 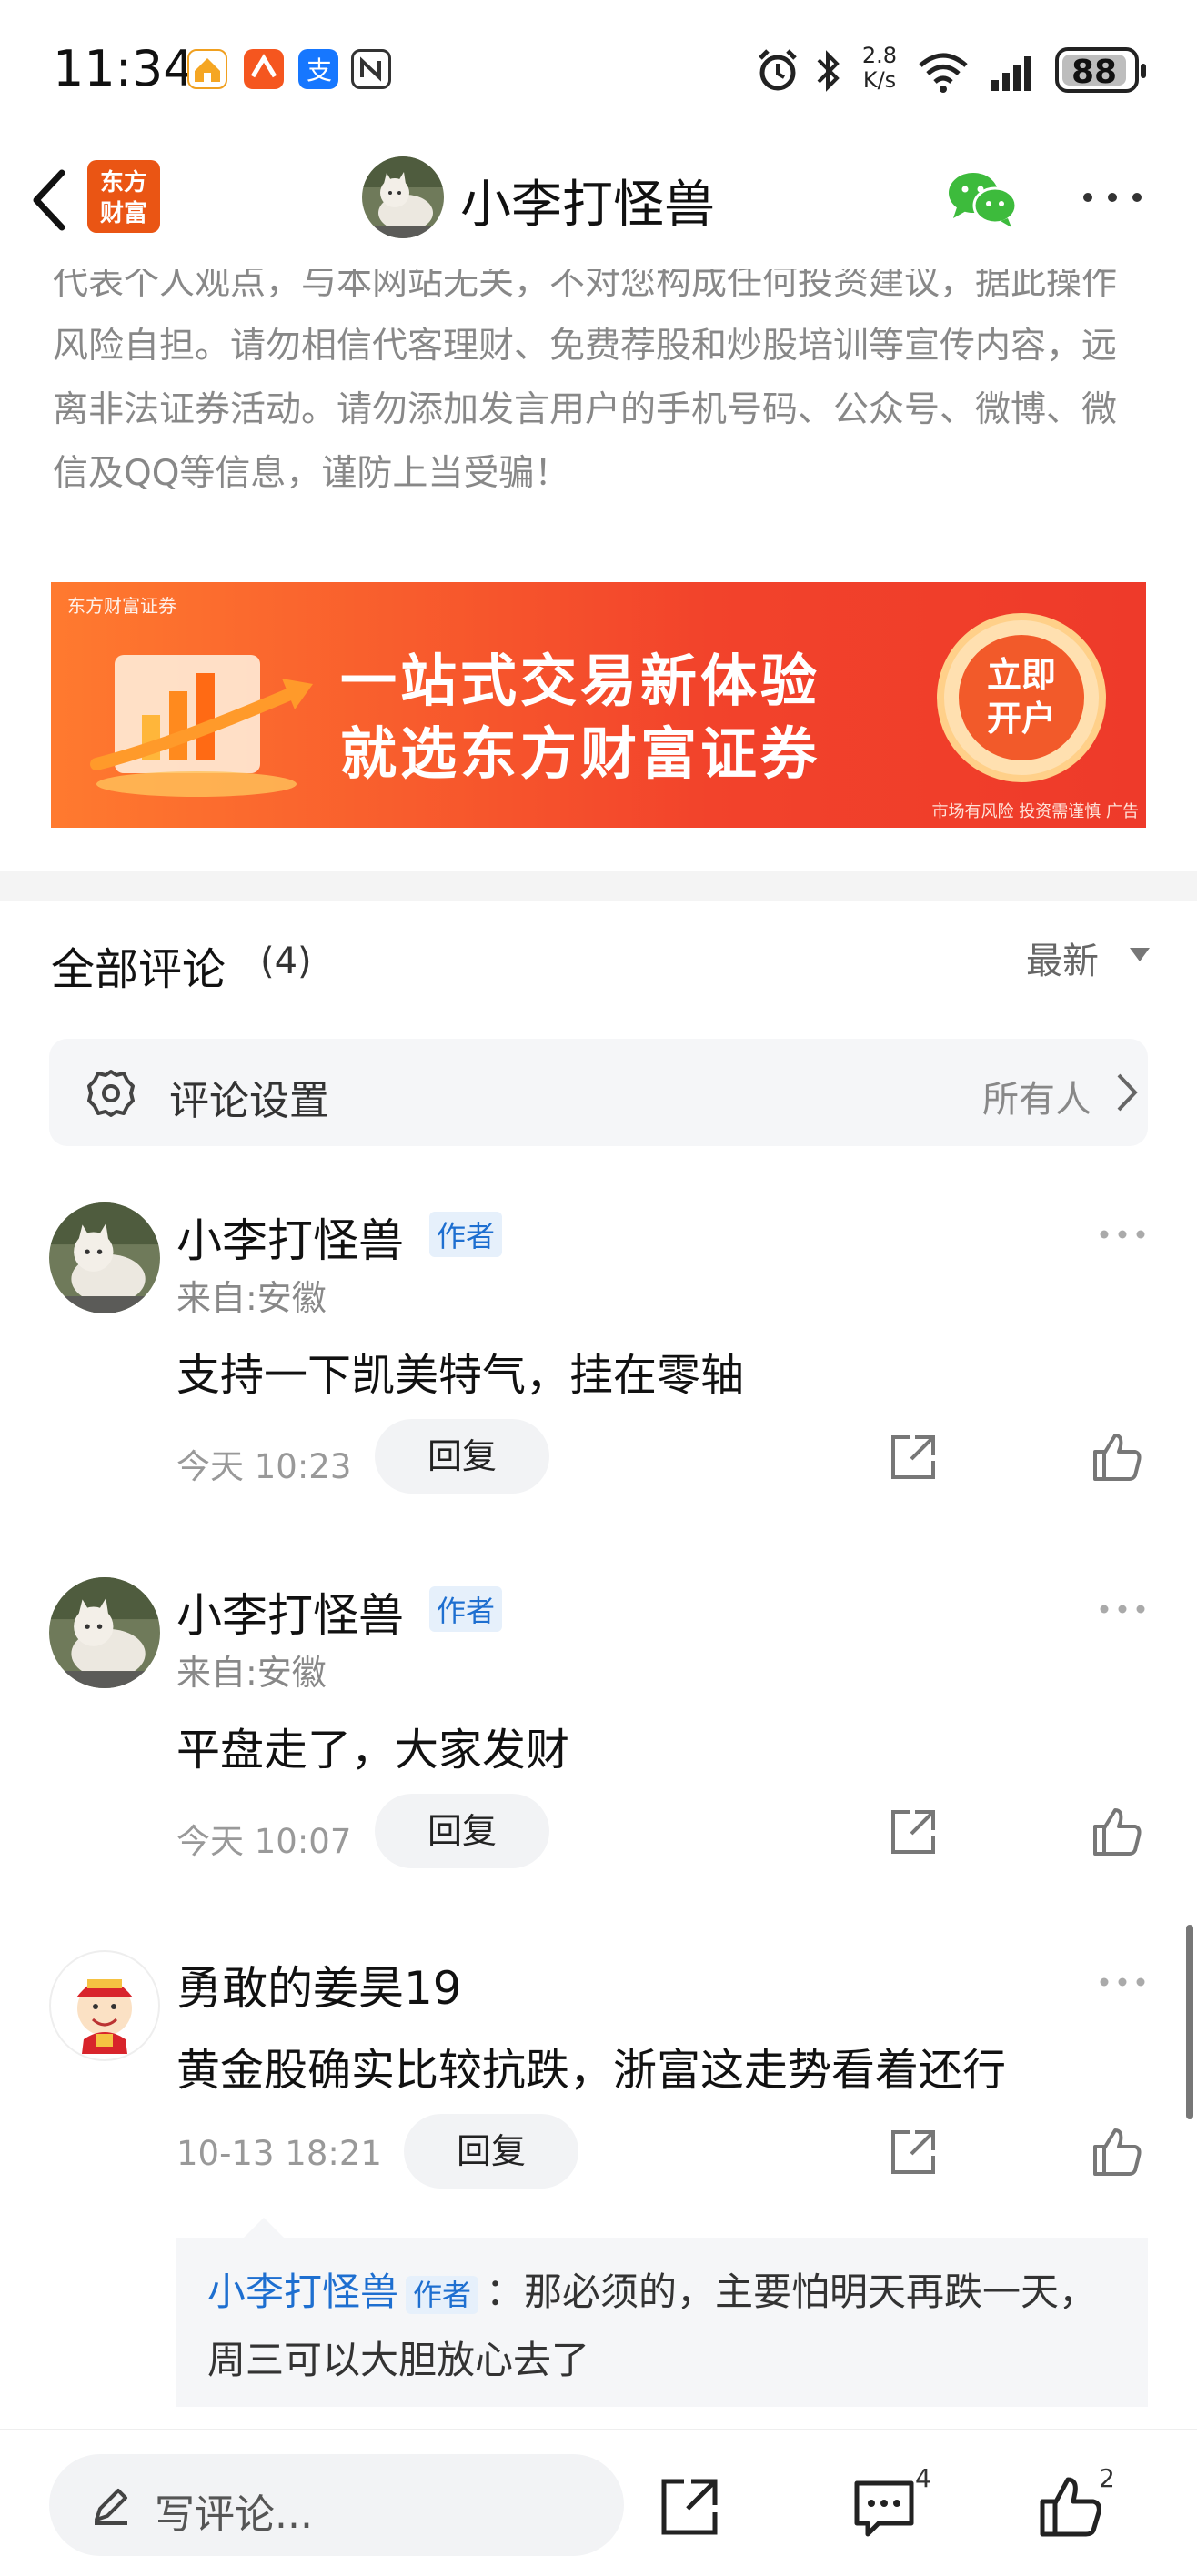 What do you see at coordinates (286, 961) in the screenshot?
I see `comments-count: (4)` at bounding box center [286, 961].